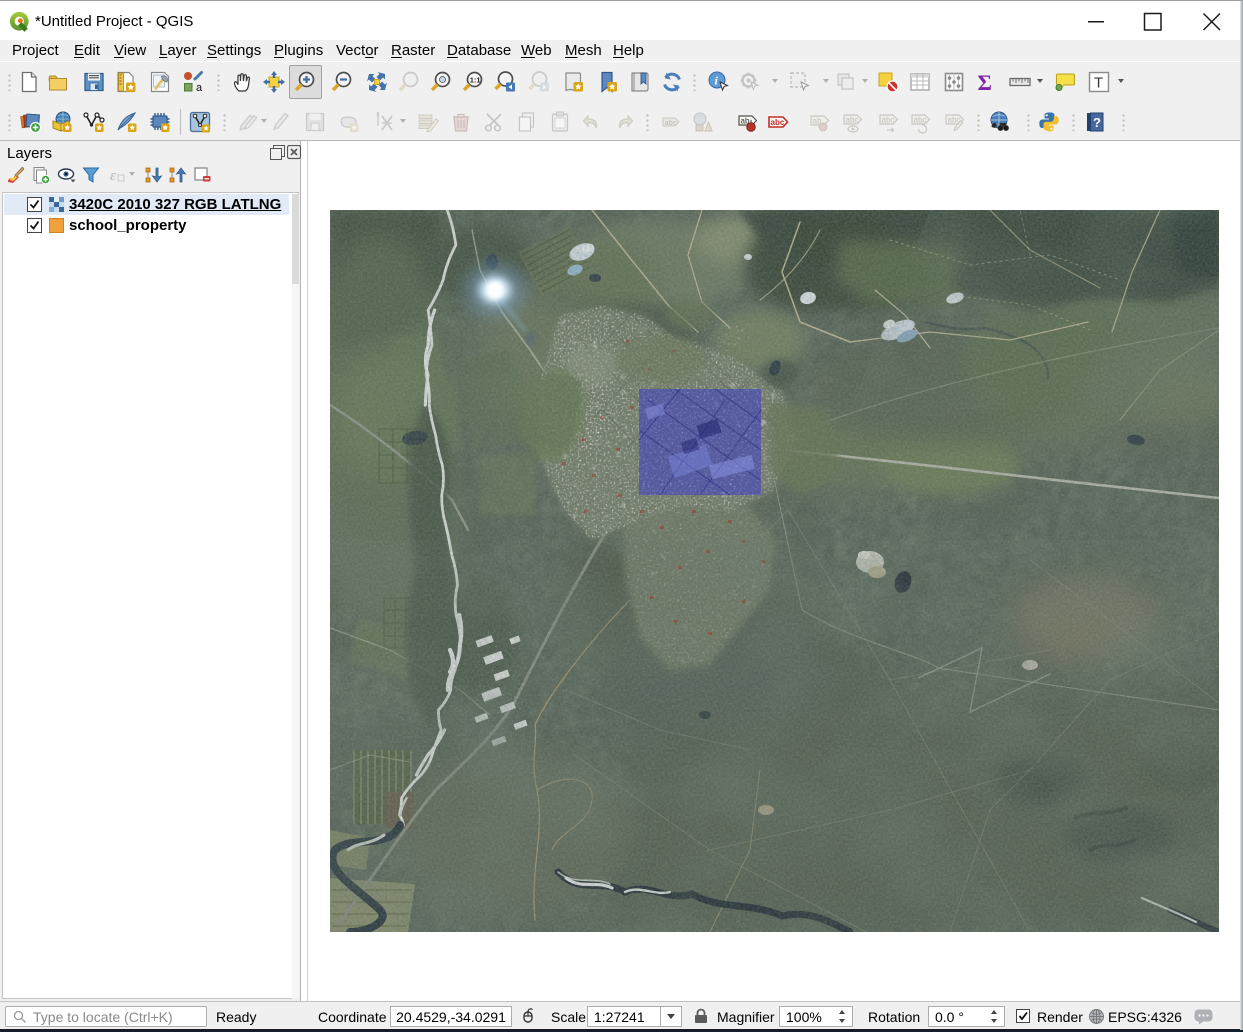  What do you see at coordinates (113, 176) in the screenshot?
I see `svg-text: ε` at bounding box center [113, 176].